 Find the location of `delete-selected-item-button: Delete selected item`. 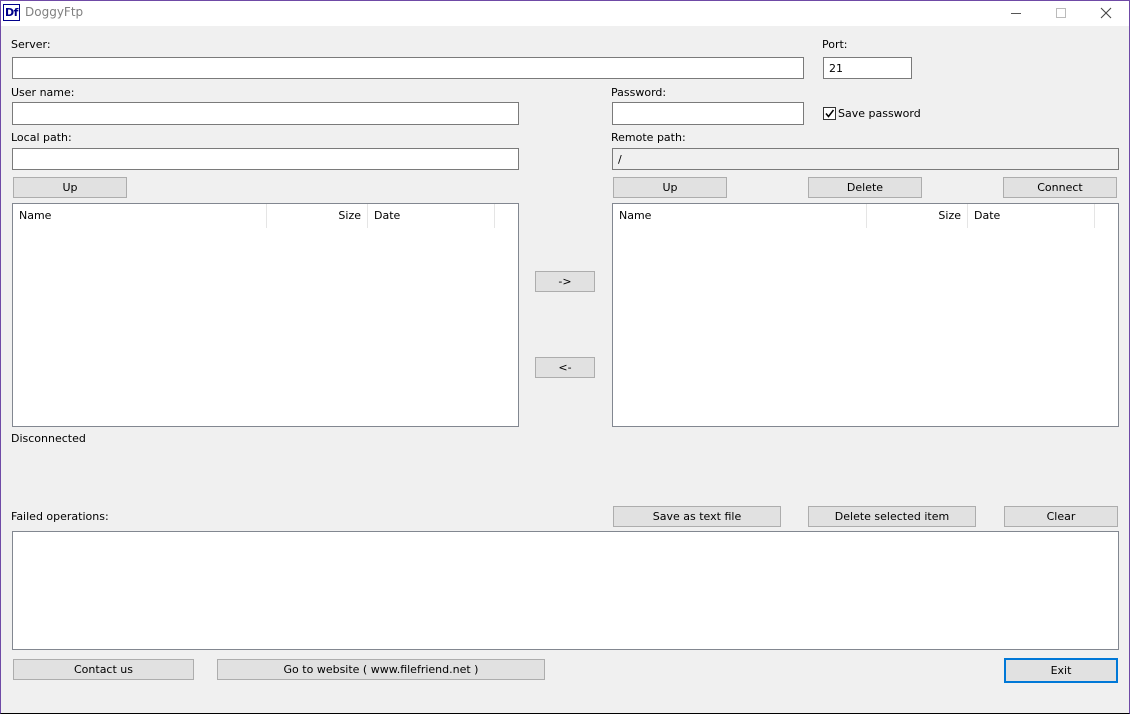

delete-selected-item-button: Delete selected item is located at coordinates (892, 516).